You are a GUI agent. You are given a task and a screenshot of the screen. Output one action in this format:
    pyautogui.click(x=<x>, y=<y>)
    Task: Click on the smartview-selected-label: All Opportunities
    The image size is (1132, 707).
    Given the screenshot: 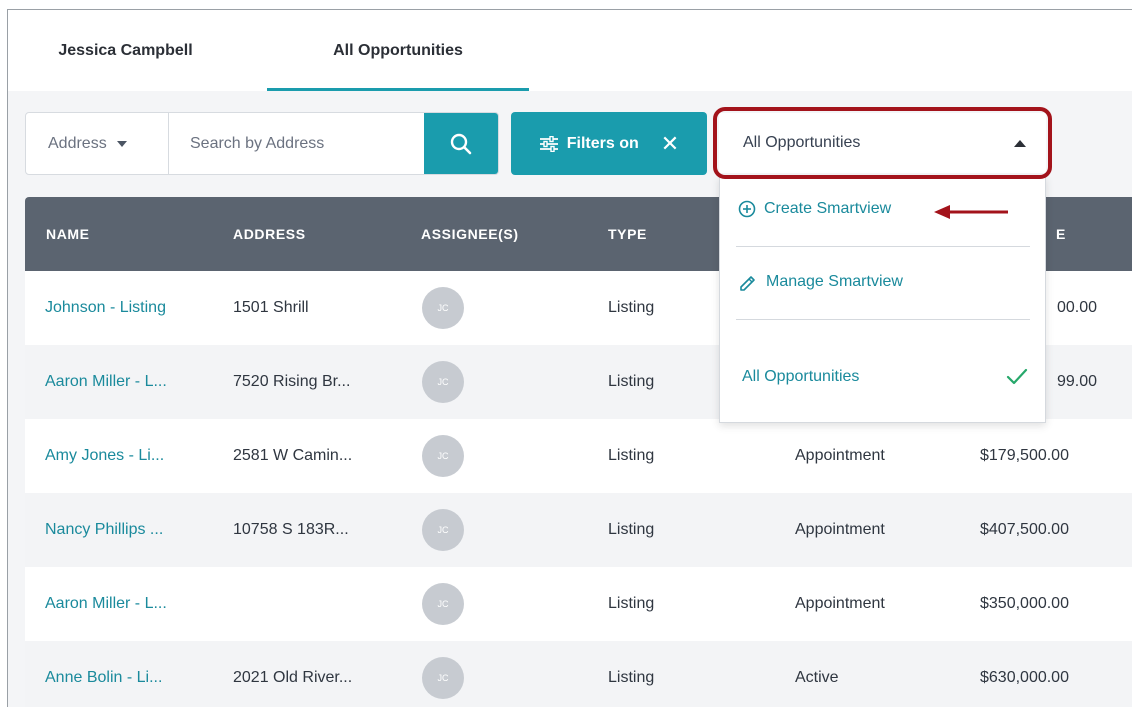 What is the action you would take?
    pyautogui.click(x=802, y=142)
    